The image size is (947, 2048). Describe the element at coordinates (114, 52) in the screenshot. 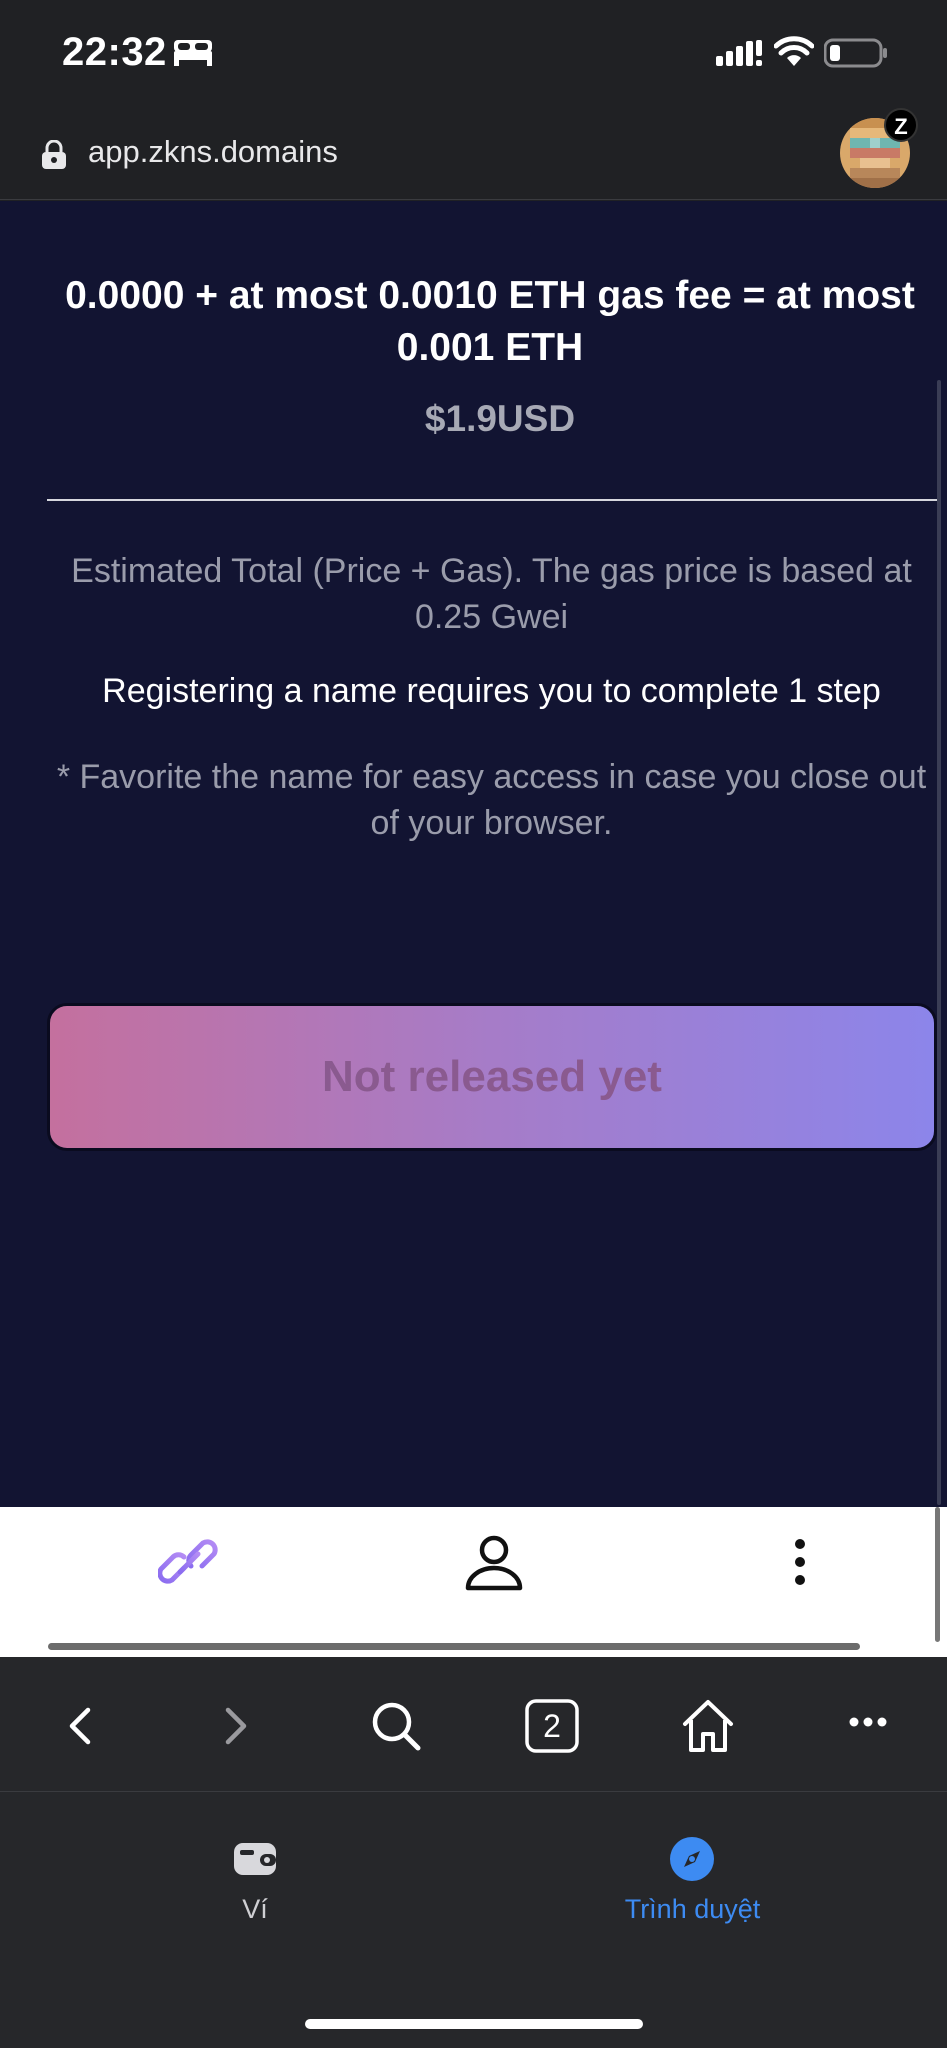

I see `status-time: 22:32` at that location.